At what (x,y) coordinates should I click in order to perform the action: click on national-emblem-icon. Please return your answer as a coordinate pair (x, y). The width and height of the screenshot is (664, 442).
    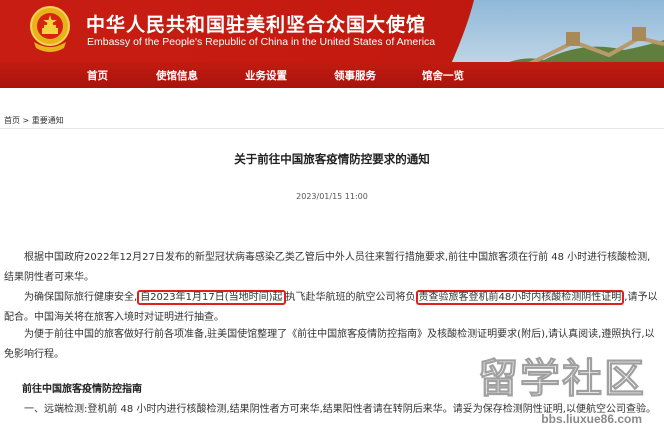
    Looking at the image, I should click on (50, 29).